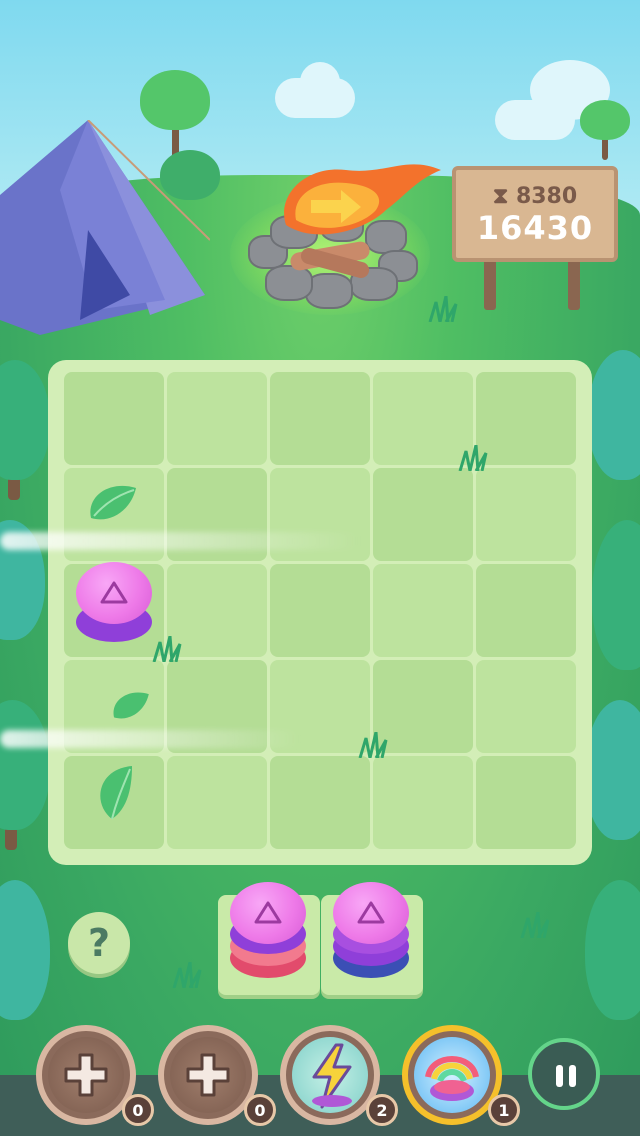 Image resolution: width=640 pixels, height=1136 pixels. Describe the element at coordinates (105, 227) in the screenshot. I see `tent` at that location.